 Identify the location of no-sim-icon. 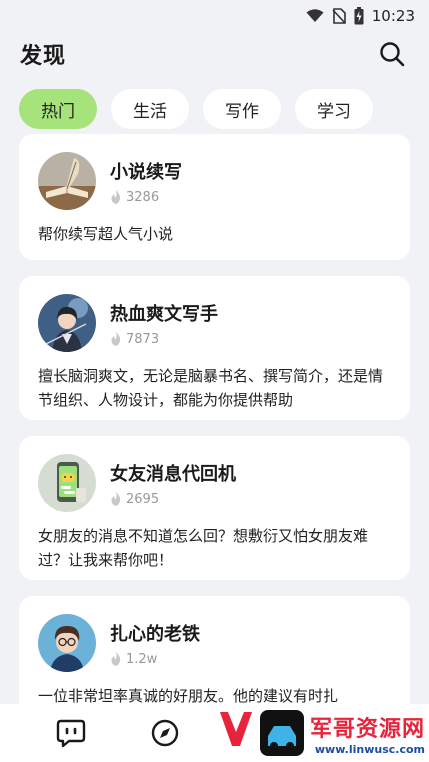
(339, 16).